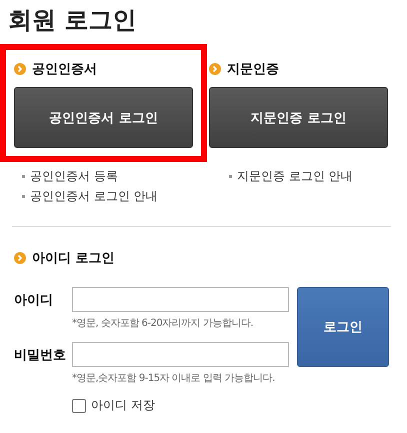  What do you see at coordinates (74, 176) in the screenshot?
I see `help-link: 공인인증서 등록` at bounding box center [74, 176].